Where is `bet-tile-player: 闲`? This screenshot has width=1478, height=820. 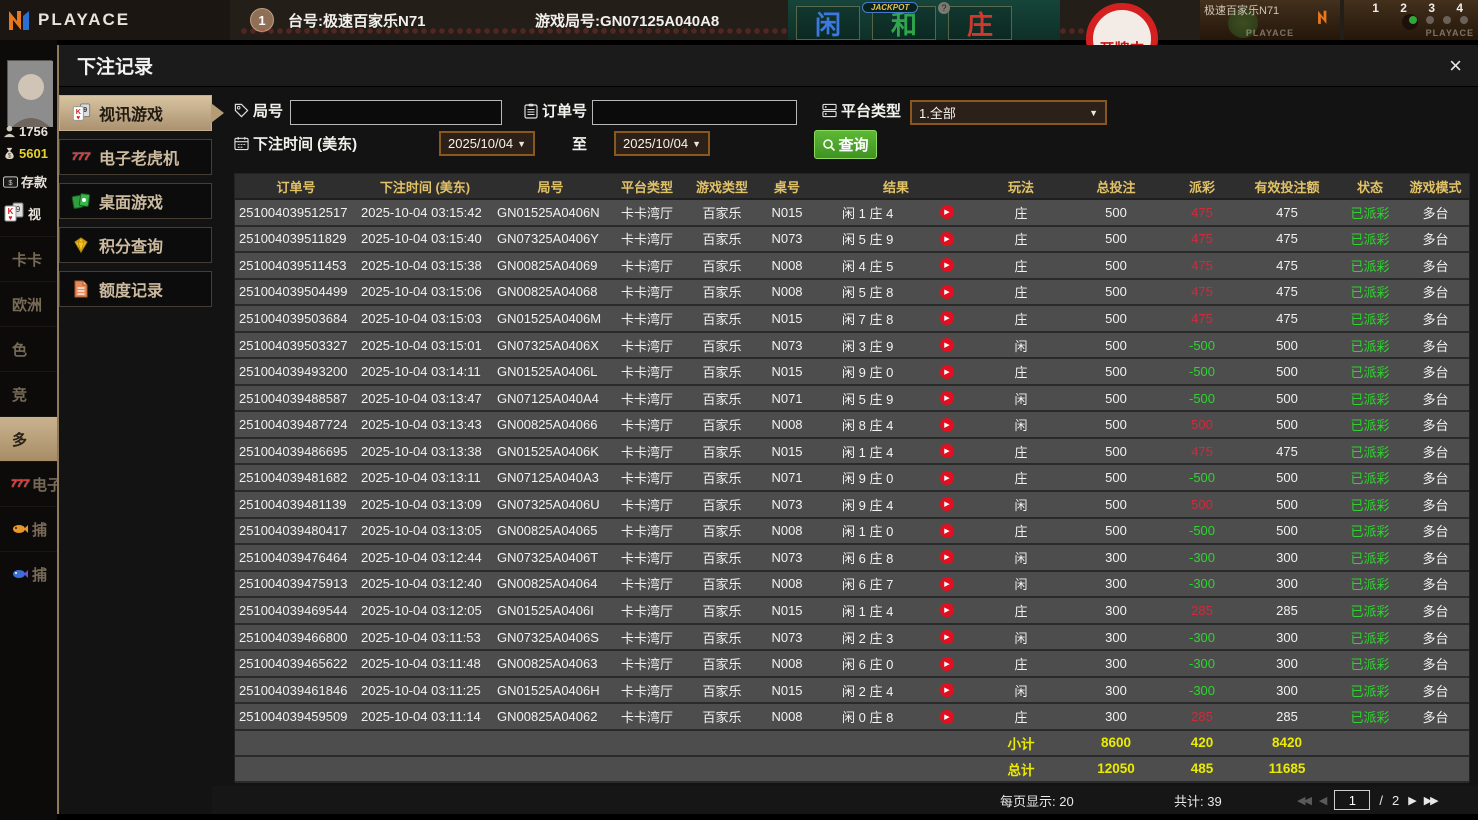
bet-tile-player: 闲 is located at coordinates (828, 23).